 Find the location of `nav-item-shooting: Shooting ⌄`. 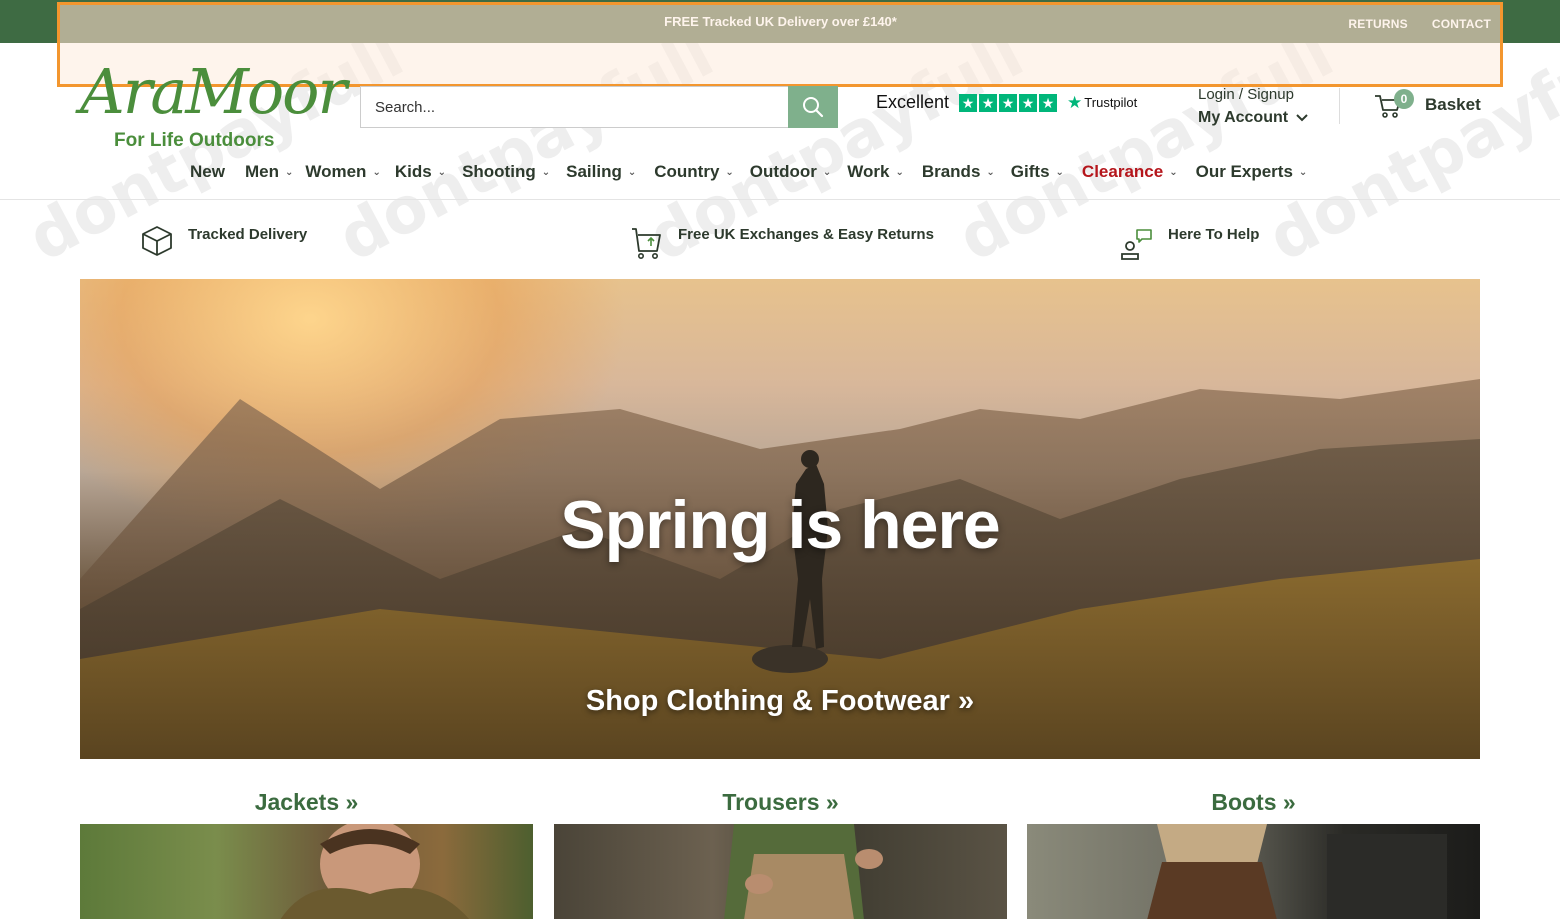

nav-item-shooting: Shooting ⌄ is located at coordinates (506, 172).